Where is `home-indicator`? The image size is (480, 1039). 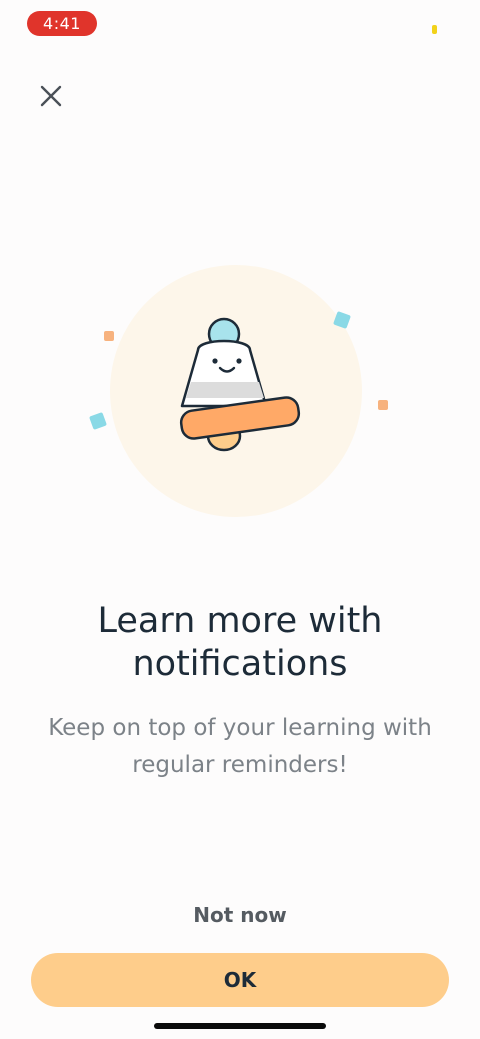 home-indicator is located at coordinates (240, 1026).